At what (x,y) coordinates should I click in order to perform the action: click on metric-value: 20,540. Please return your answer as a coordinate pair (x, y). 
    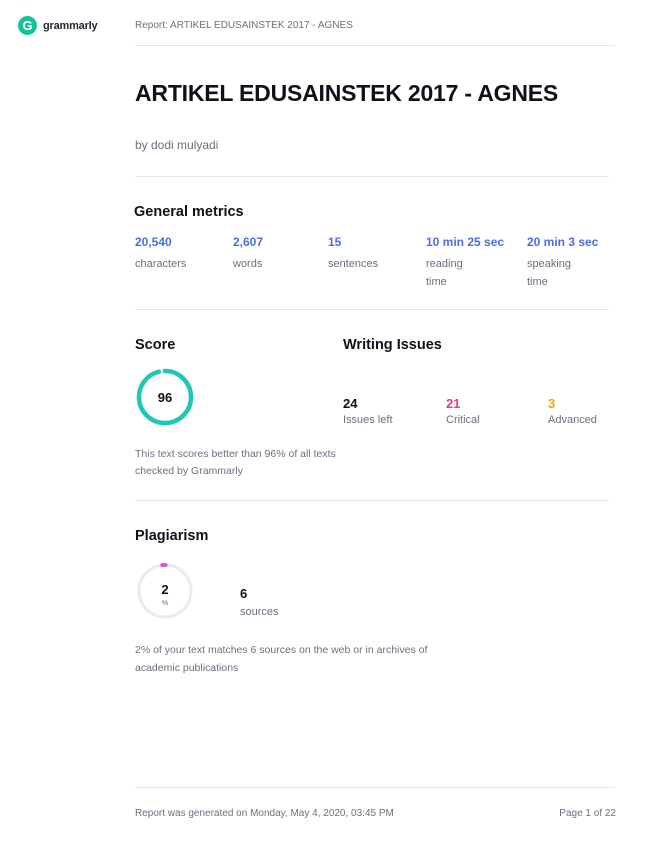
    Looking at the image, I should click on (153, 242).